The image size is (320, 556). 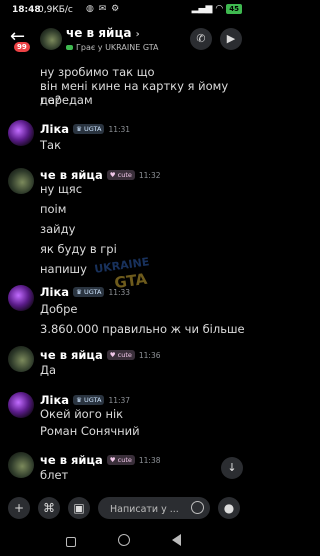 I want to click on network-speed: 0,9КБ/с, so click(x=55, y=10).